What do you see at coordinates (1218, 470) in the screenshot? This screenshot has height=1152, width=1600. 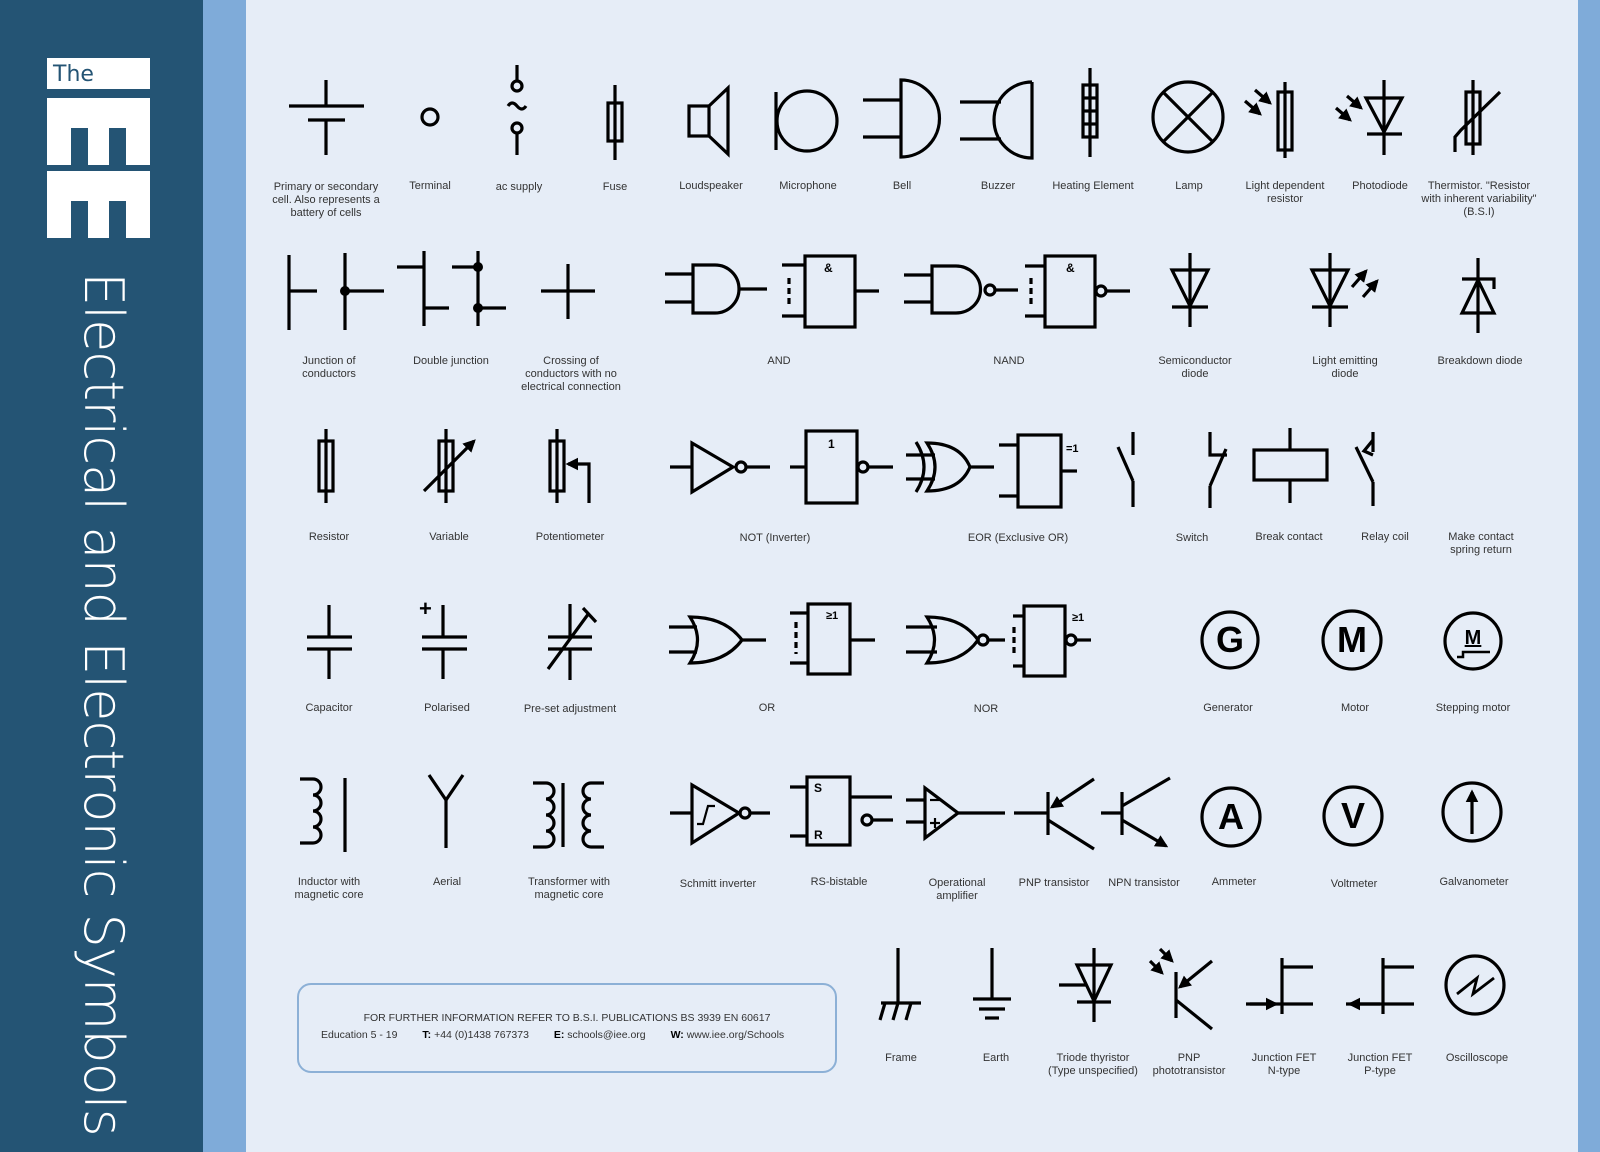 I see `break-contact-symbol` at bounding box center [1218, 470].